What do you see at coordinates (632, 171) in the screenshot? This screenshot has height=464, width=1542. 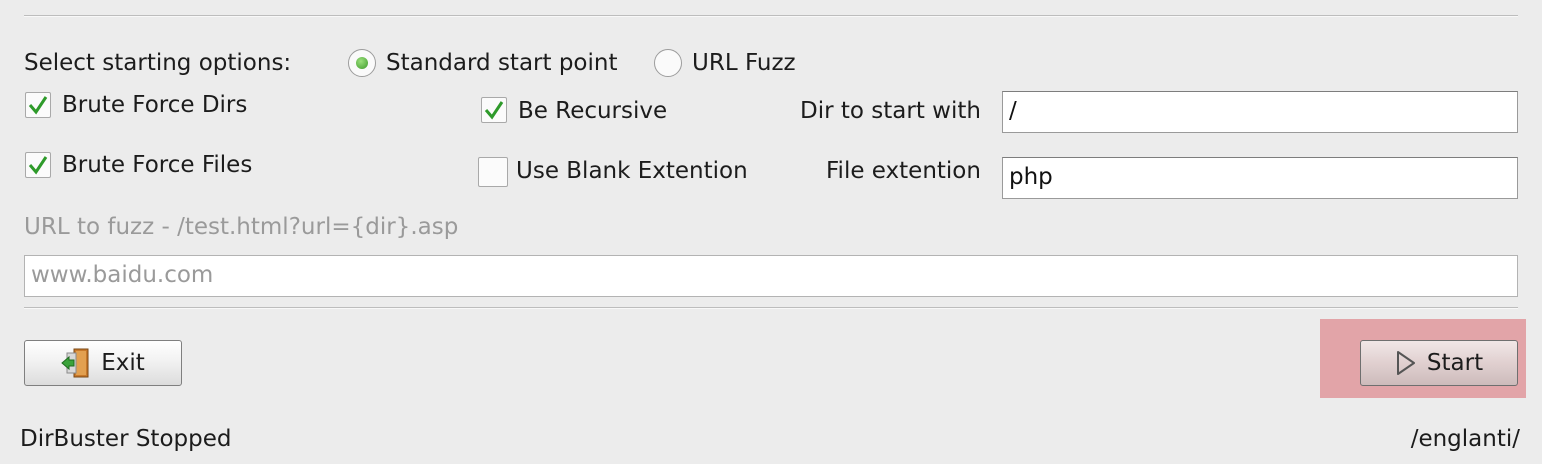 I see `use-blank-extension-label: Use Blank Extention` at bounding box center [632, 171].